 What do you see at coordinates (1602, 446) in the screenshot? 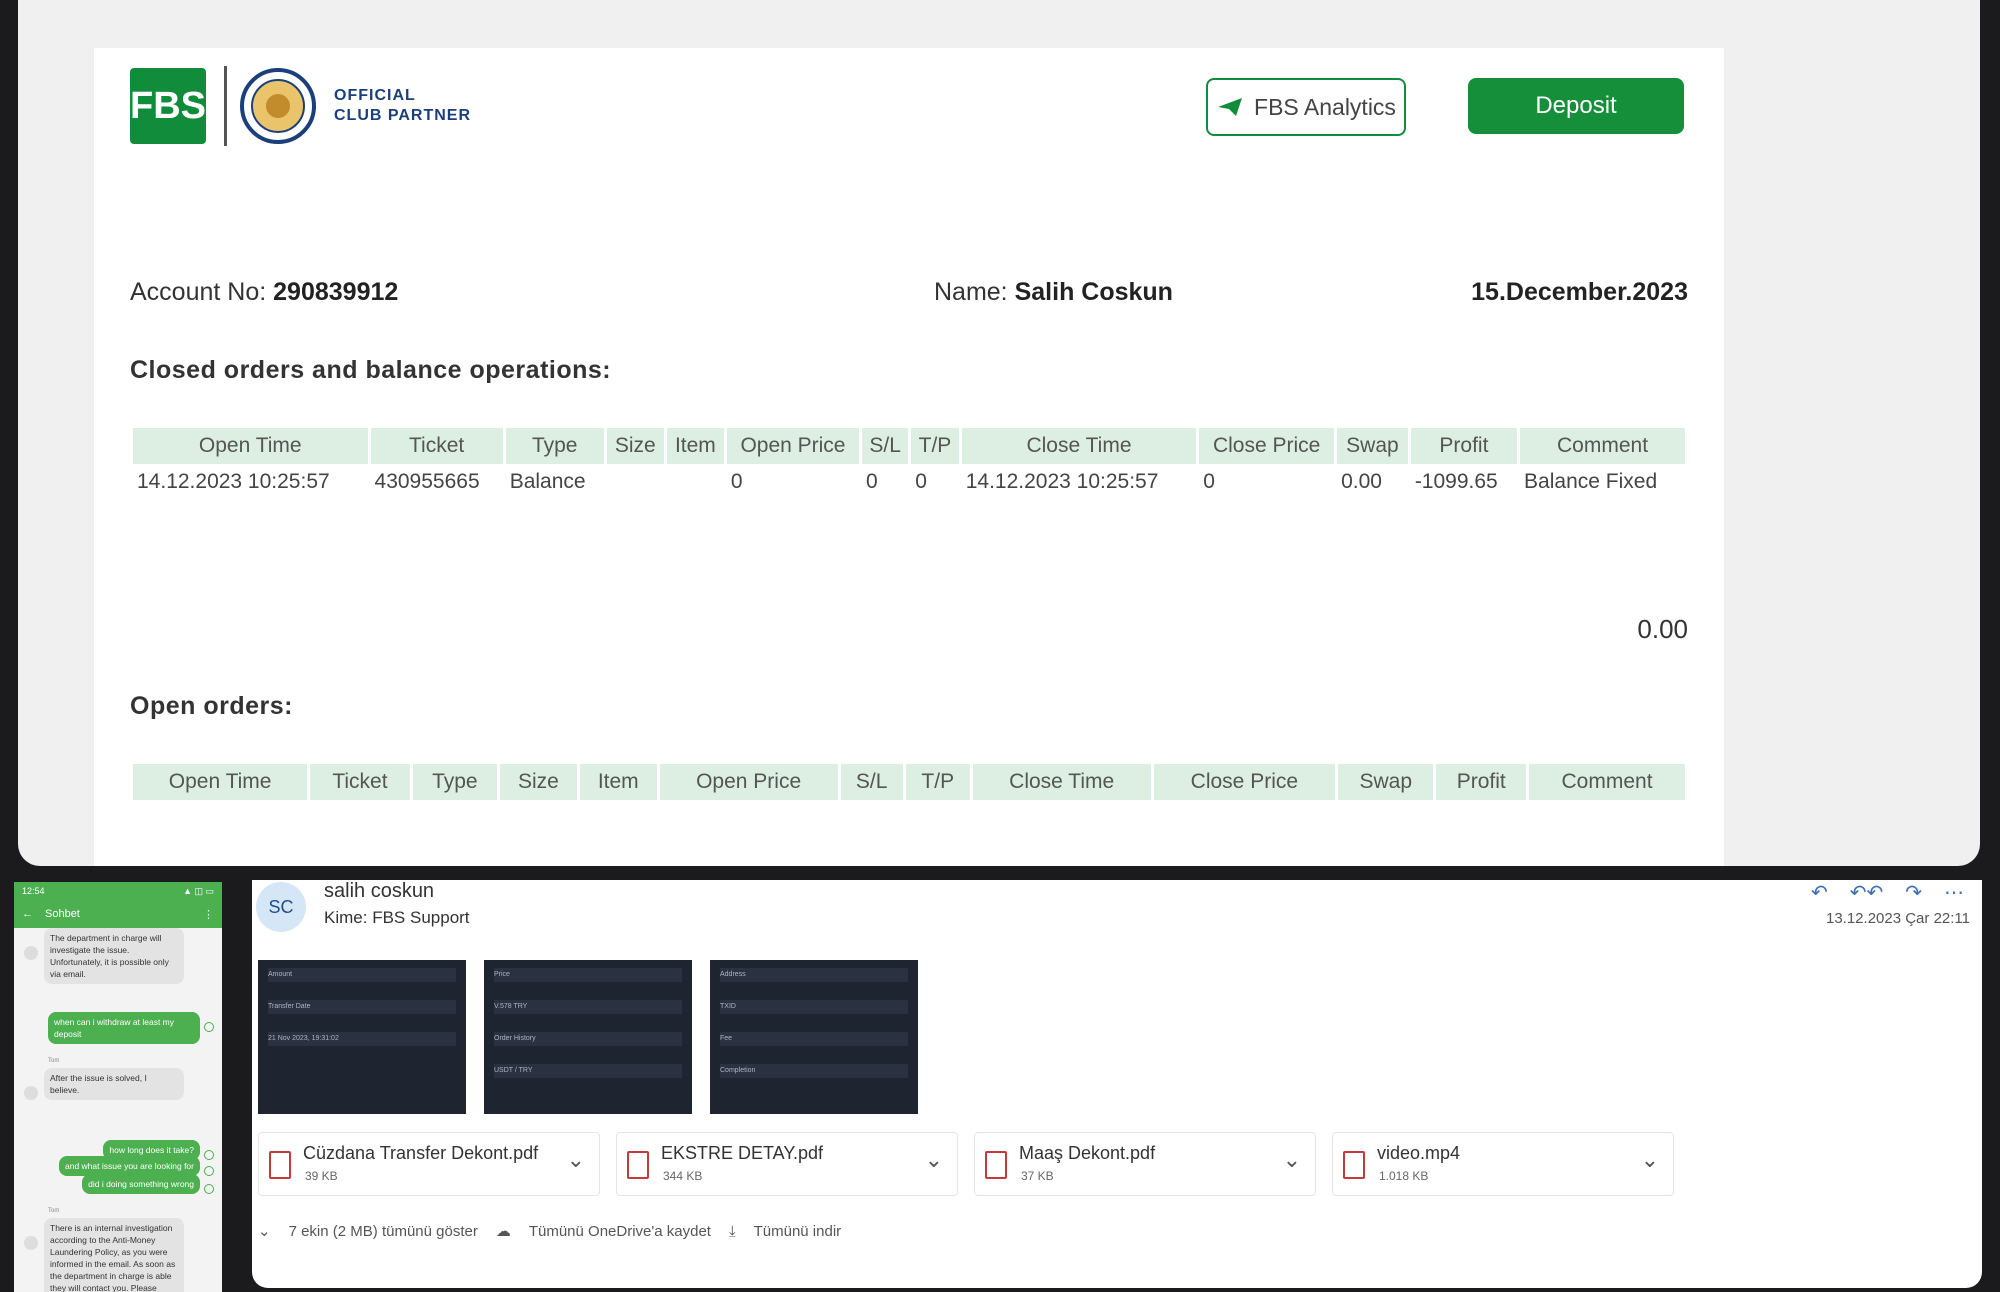
I see `column-header: Comment` at bounding box center [1602, 446].